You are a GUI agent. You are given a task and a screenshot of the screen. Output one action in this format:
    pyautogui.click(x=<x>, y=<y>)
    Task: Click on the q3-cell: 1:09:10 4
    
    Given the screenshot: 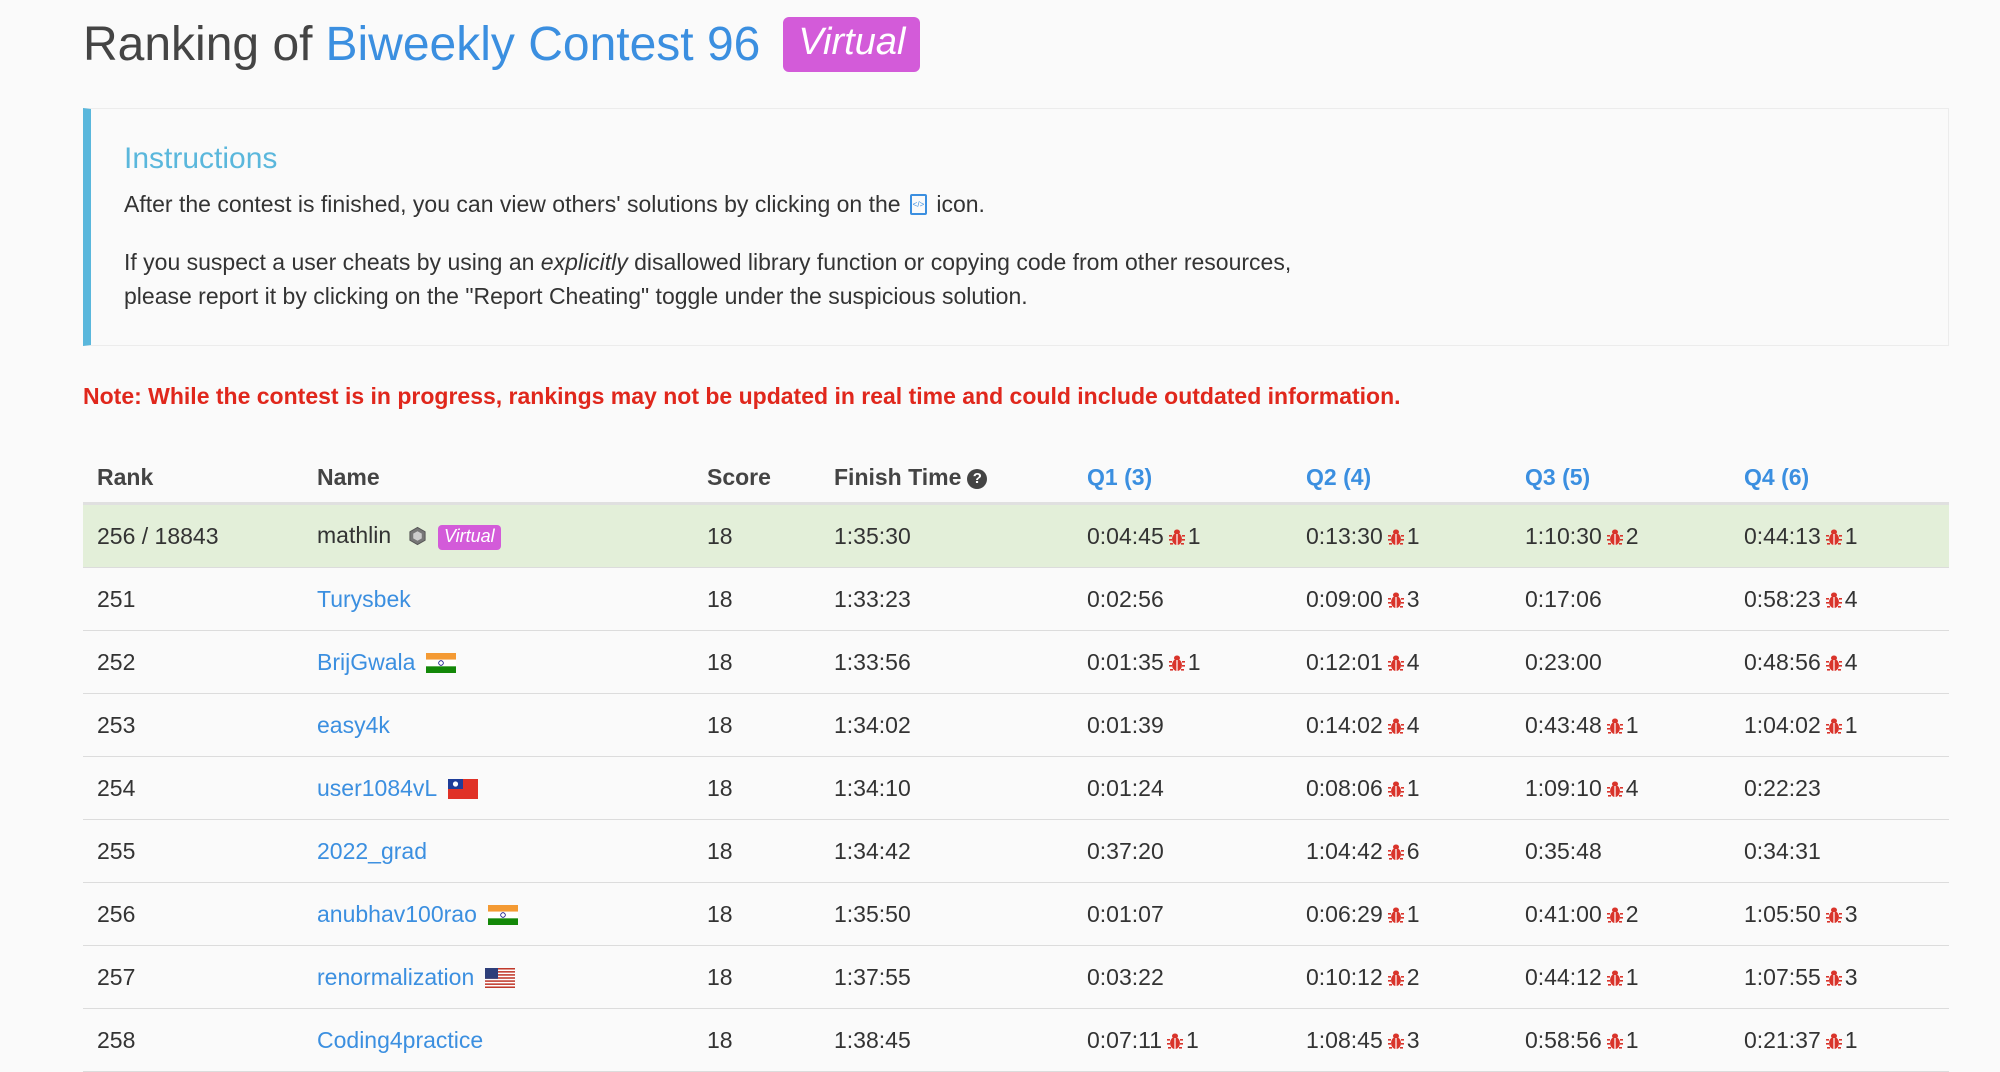 What is the action you would take?
    pyautogui.click(x=1620, y=788)
    